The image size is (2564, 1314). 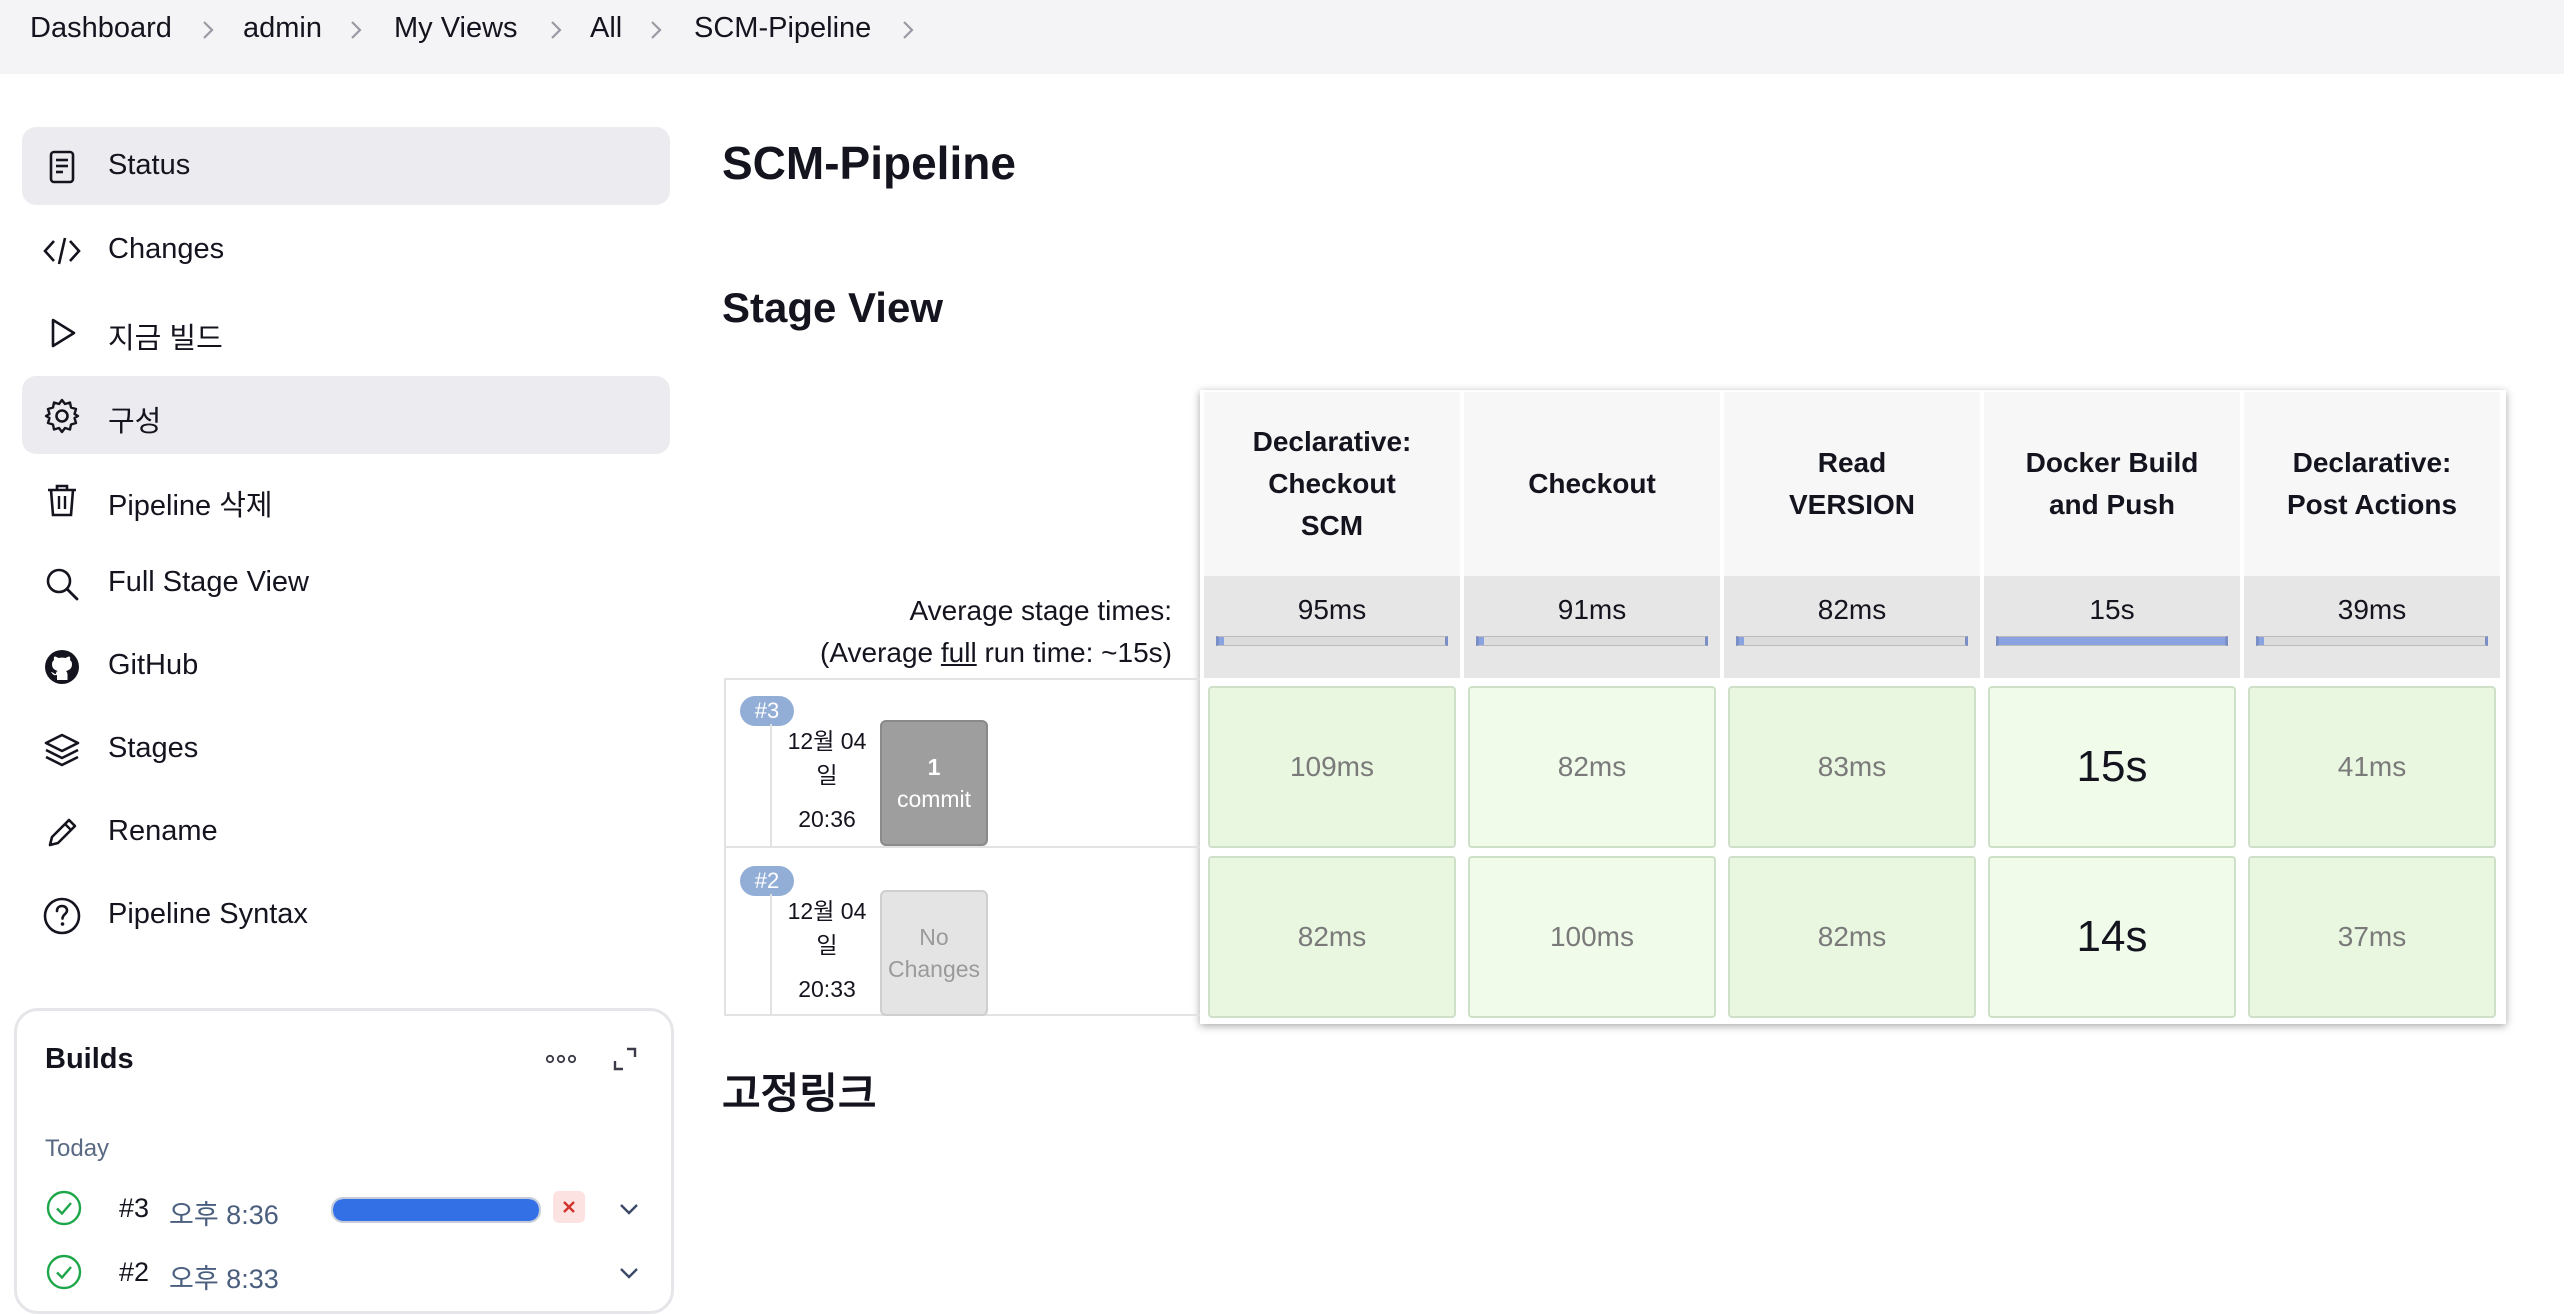 What do you see at coordinates (1332, 609) in the screenshot?
I see `stage-average-value: 95ms` at bounding box center [1332, 609].